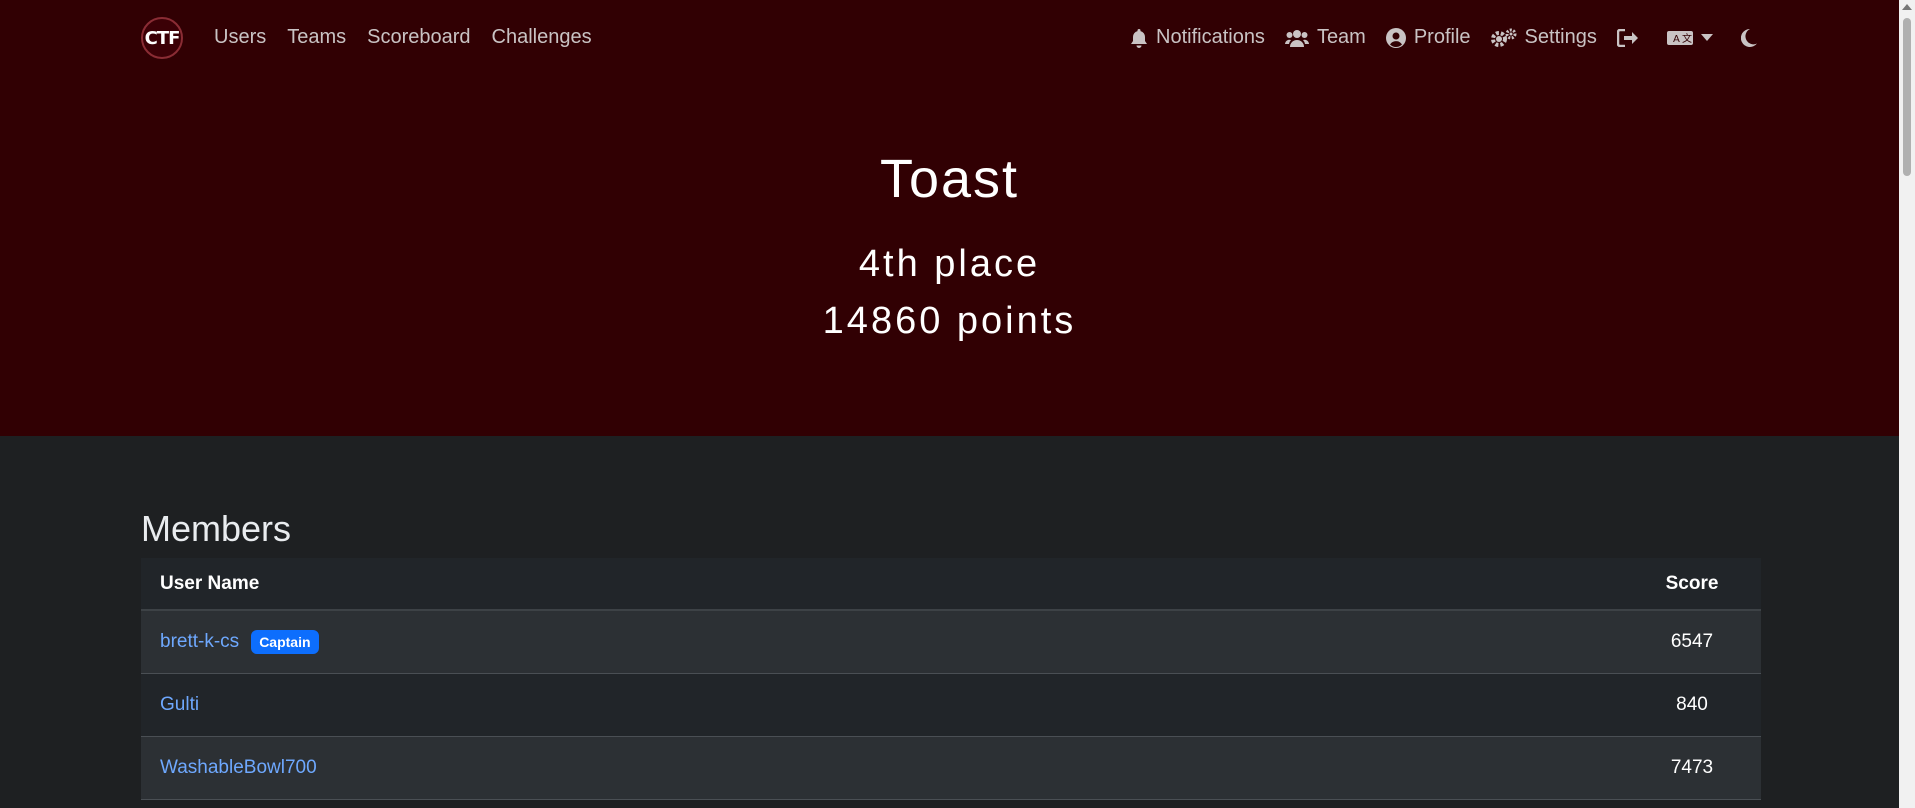 The height and width of the screenshot is (808, 1915). Describe the element at coordinates (316, 37) in the screenshot. I see `nav-teams: Teams` at that location.